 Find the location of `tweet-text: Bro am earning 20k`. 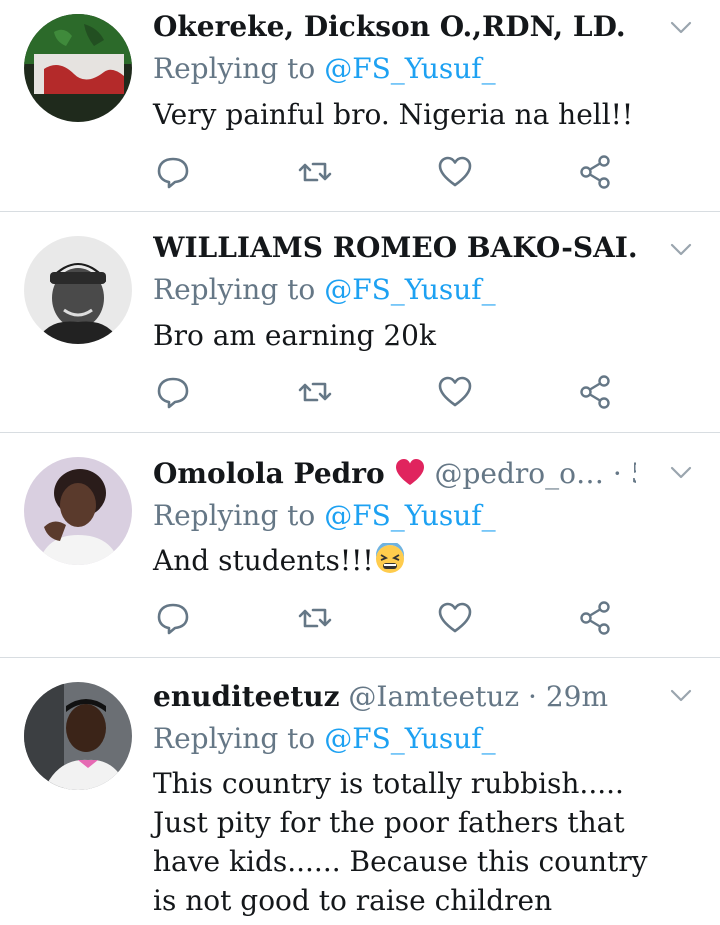

tweet-text: Bro am earning 20k is located at coordinates (294, 335).